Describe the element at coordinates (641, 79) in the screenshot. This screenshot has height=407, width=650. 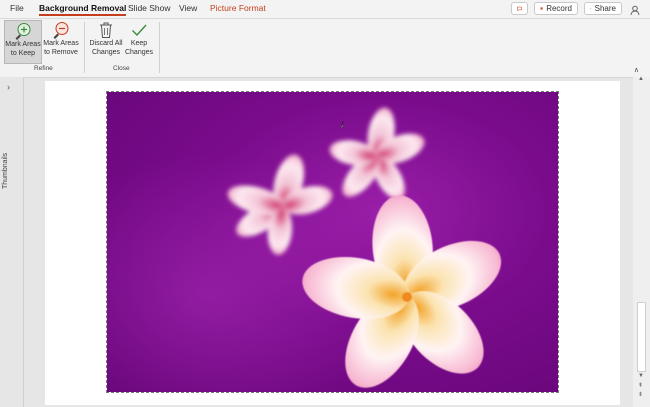
I see `scroll-up-icon: ▲` at that location.